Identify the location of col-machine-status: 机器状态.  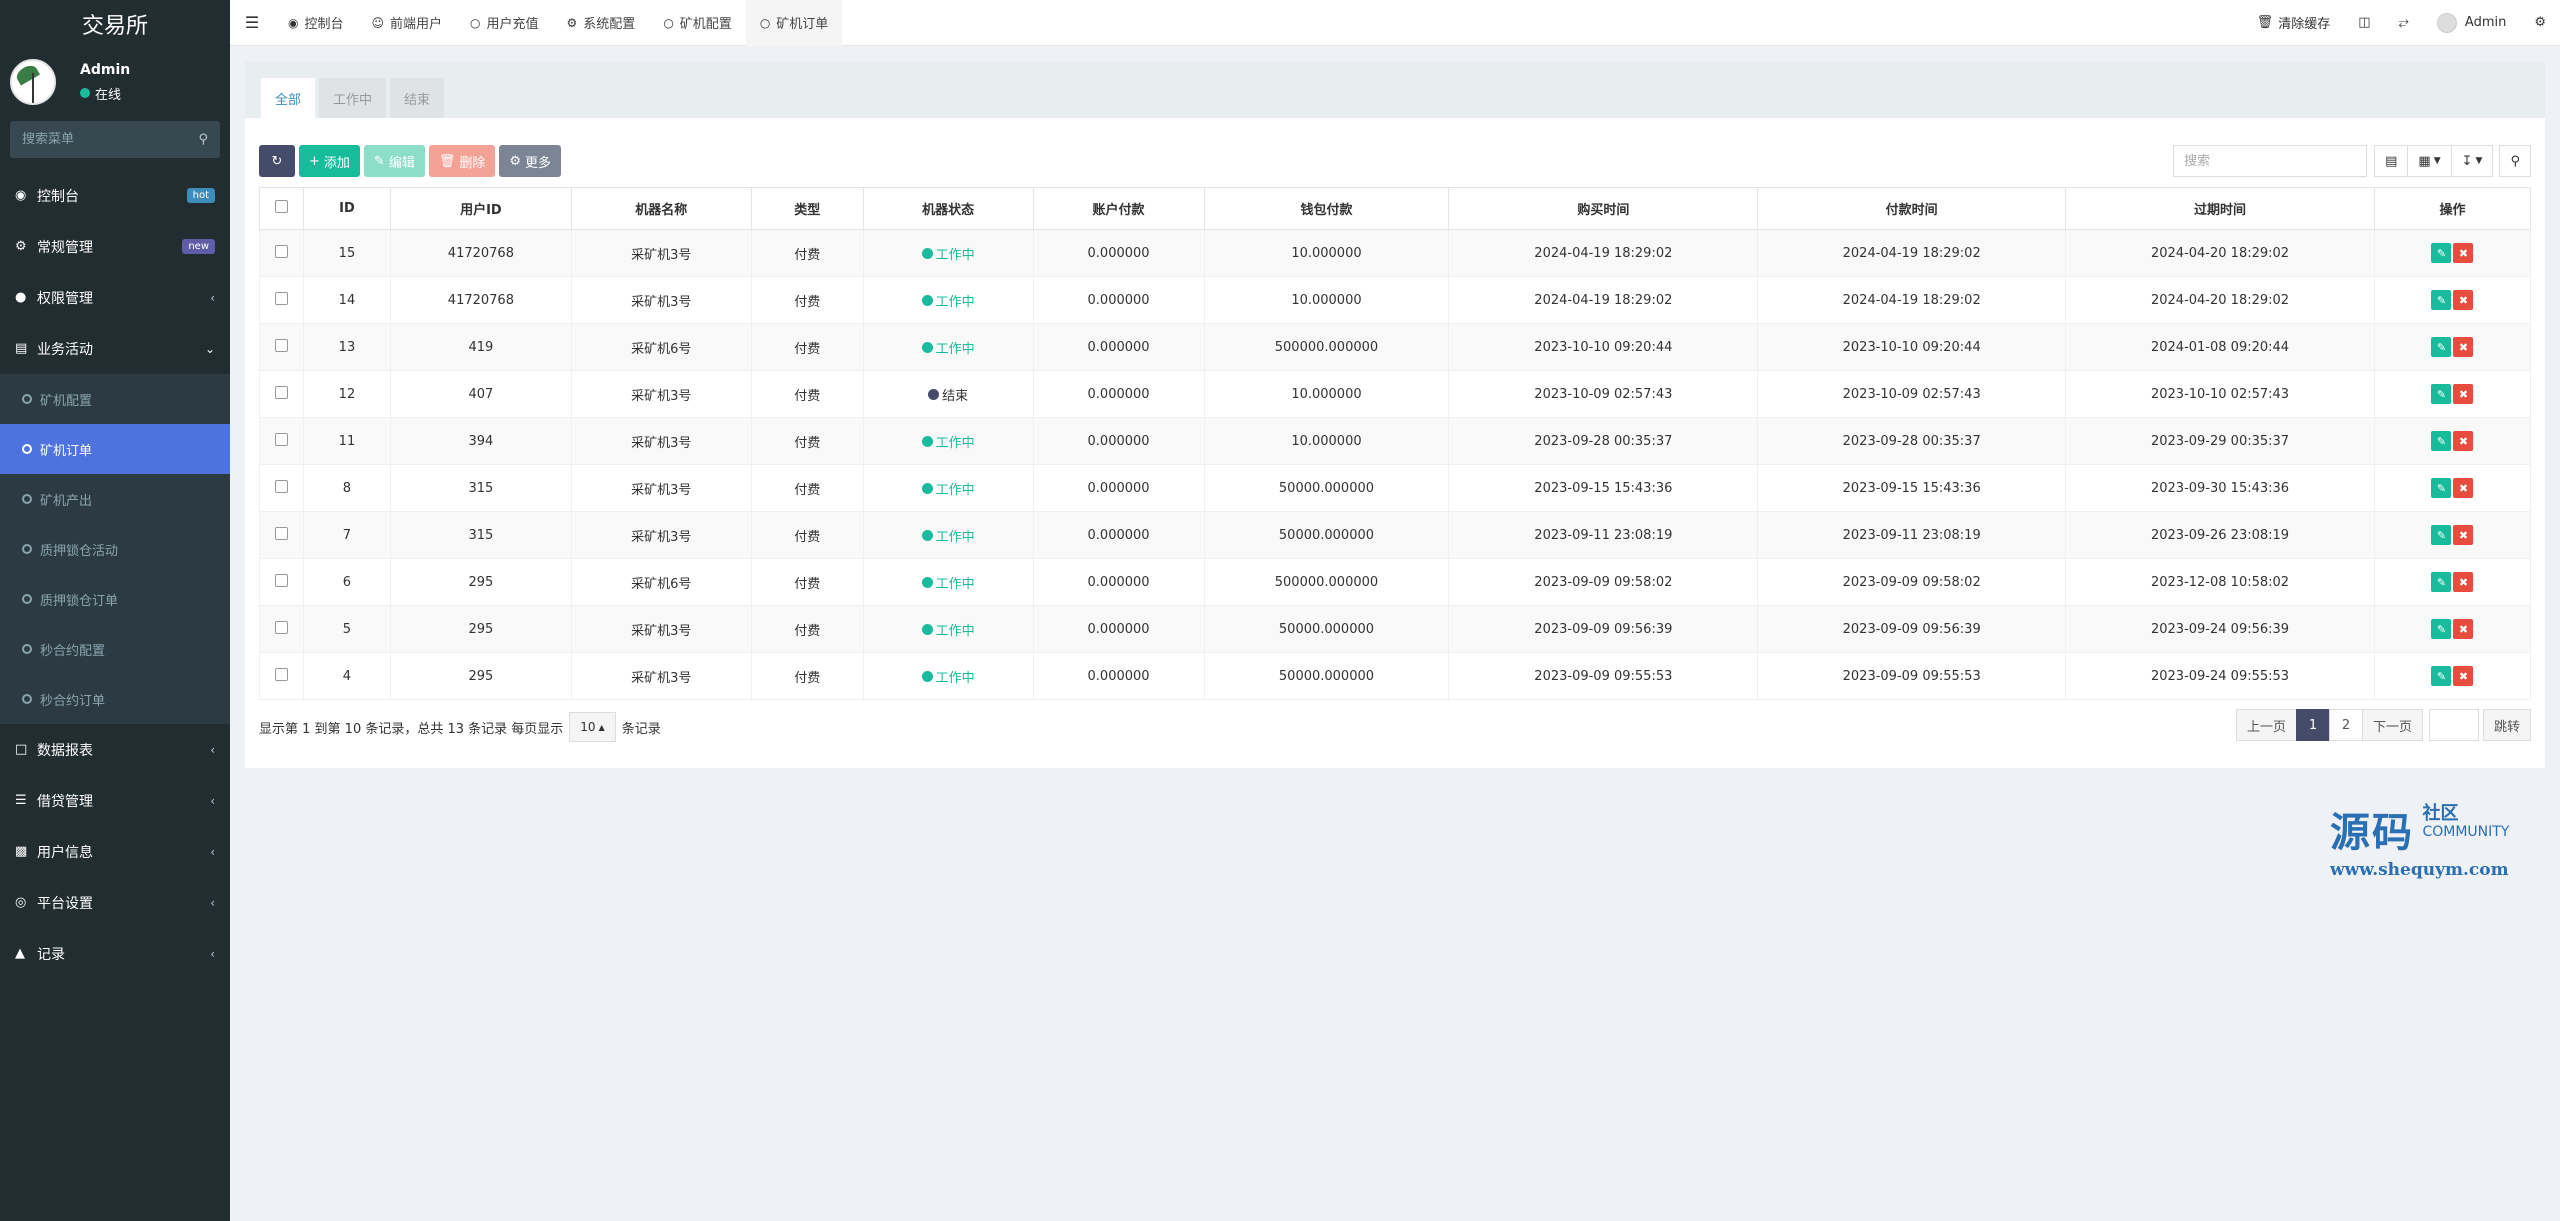
(948, 208).